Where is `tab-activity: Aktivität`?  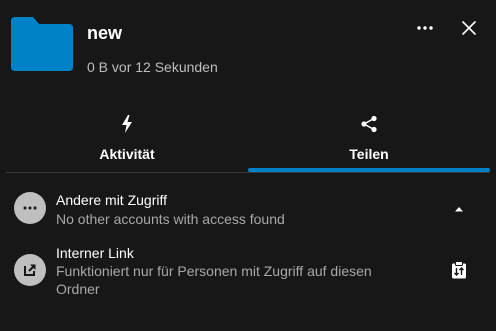
tab-activity: Aktivität is located at coordinates (127, 138).